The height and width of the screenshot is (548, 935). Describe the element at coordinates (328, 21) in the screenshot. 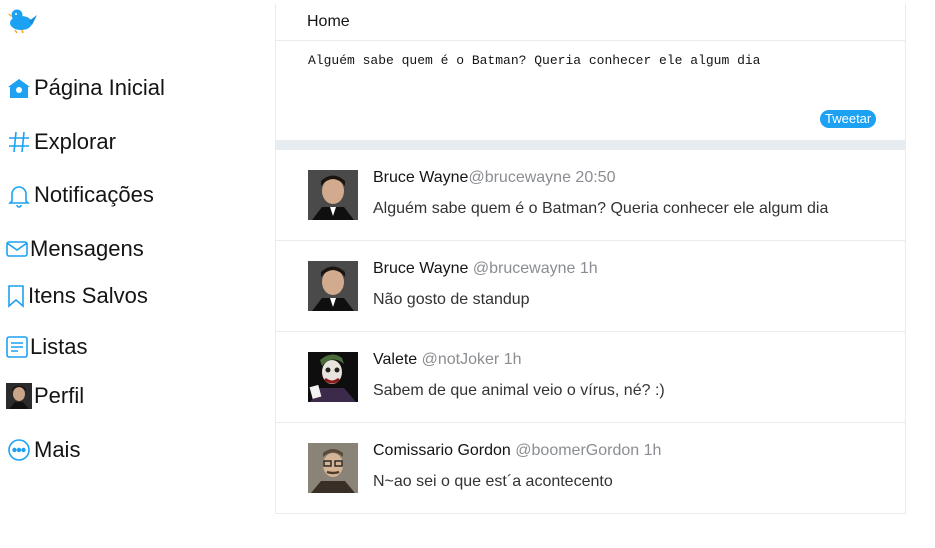

I see `page-title: Home` at that location.